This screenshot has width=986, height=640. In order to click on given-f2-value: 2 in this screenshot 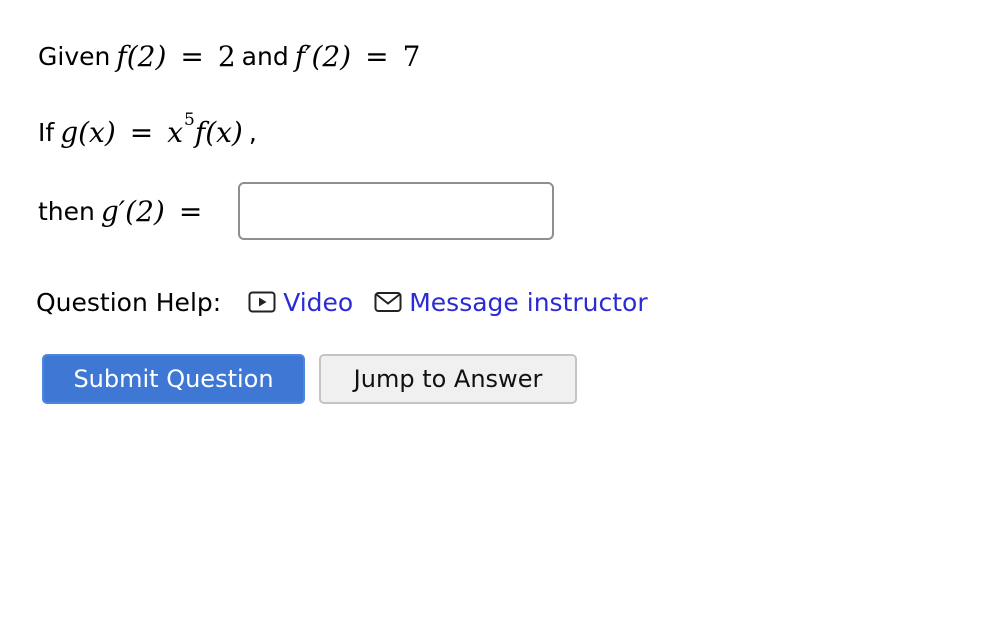, I will do `click(226, 56)`.